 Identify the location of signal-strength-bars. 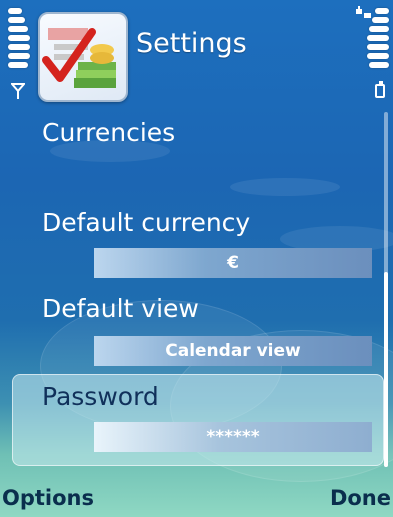
(19, 39).